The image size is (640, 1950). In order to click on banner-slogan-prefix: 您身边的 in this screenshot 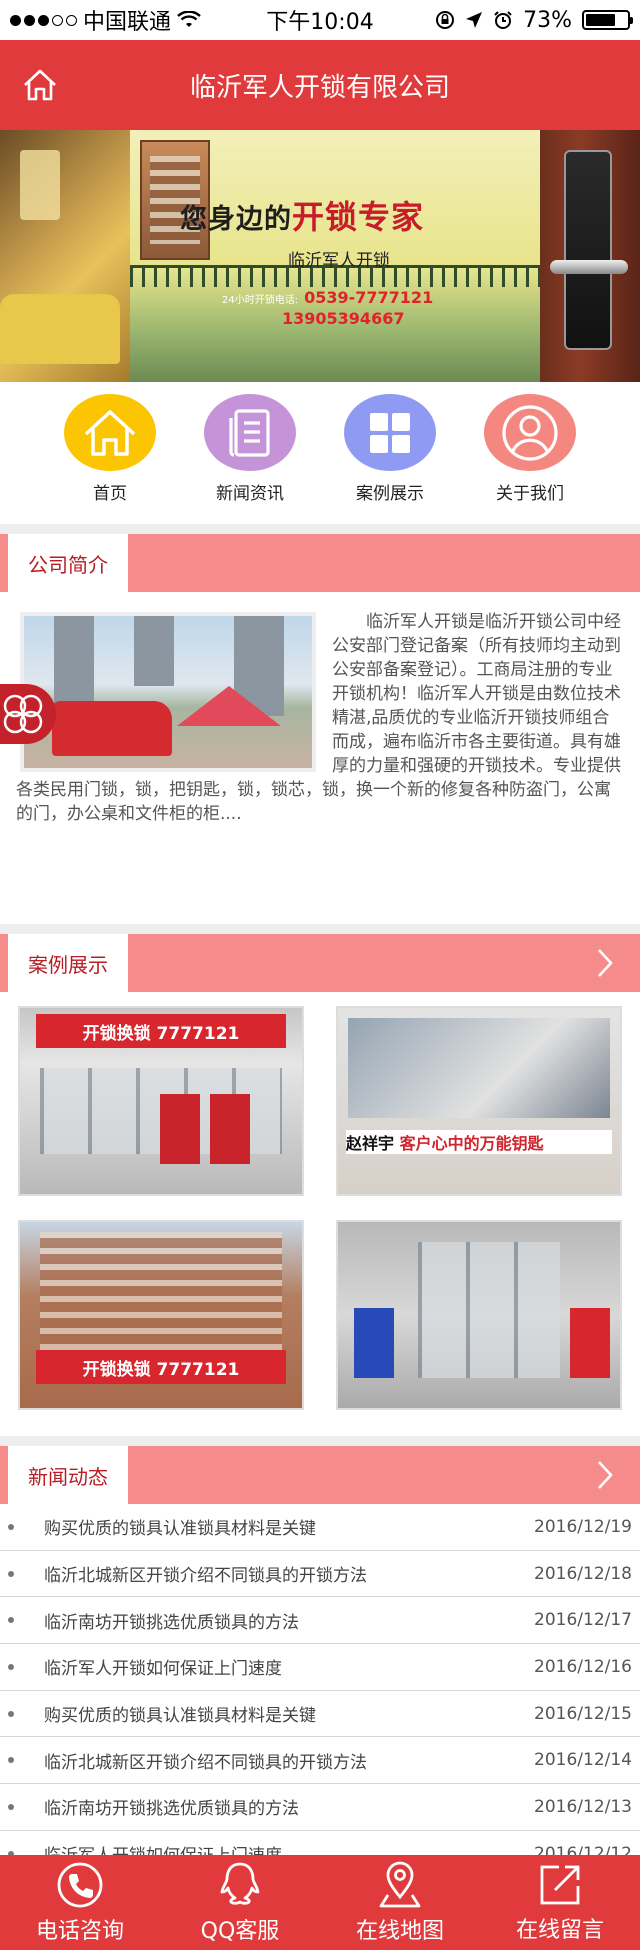, I will do `click(236, 219)`.